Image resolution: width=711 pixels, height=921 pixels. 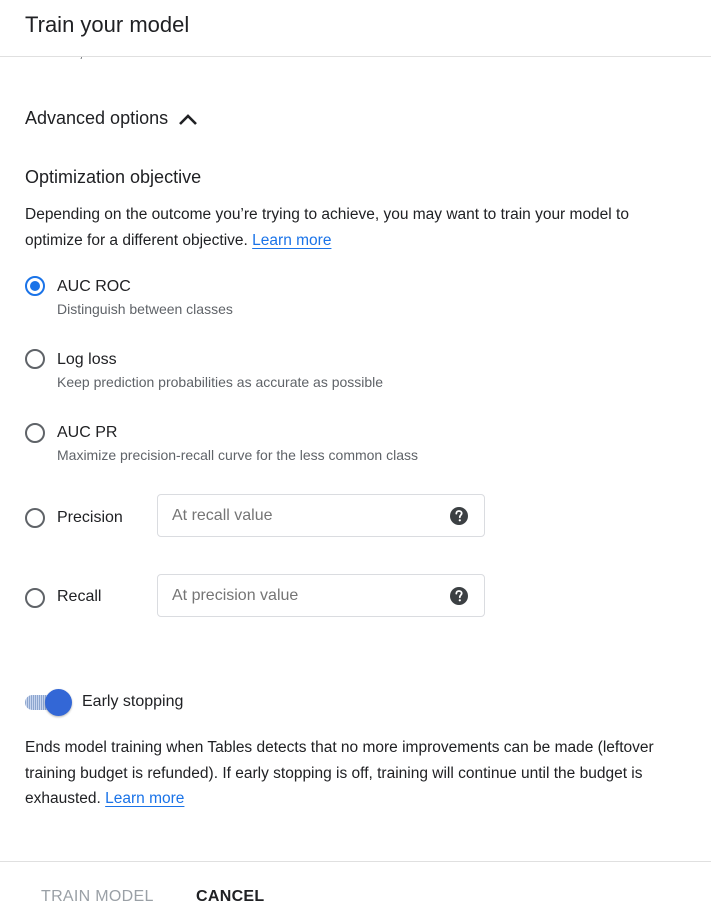 I want to click on learn-more-link: Learn more, so click(x=291, y=240).